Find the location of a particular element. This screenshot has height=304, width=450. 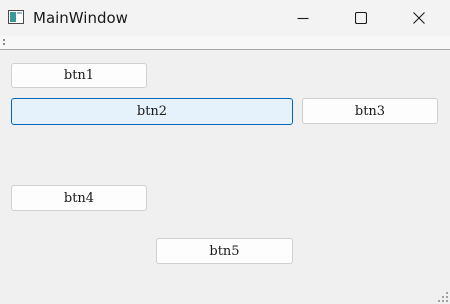

btn3-button: btn3 is located at coordinates (370, 111).